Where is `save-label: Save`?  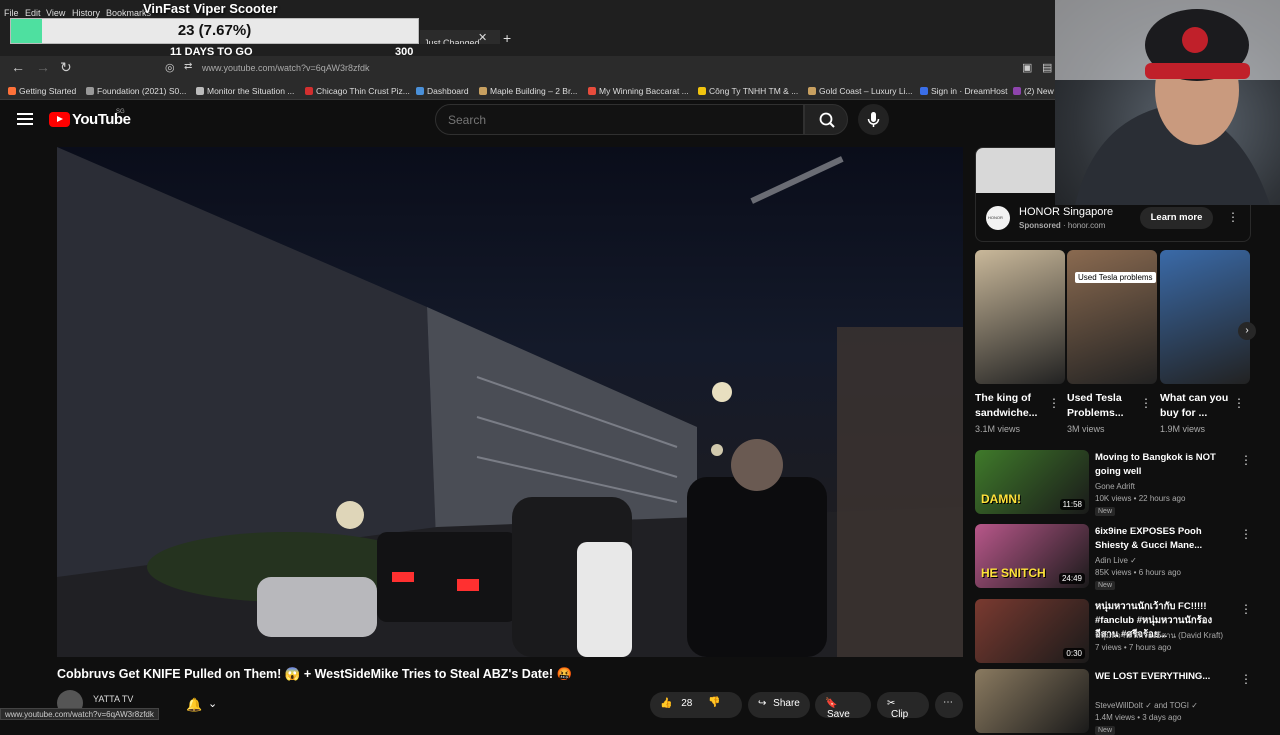
save-label: Save is located at coordinates (838, 714).